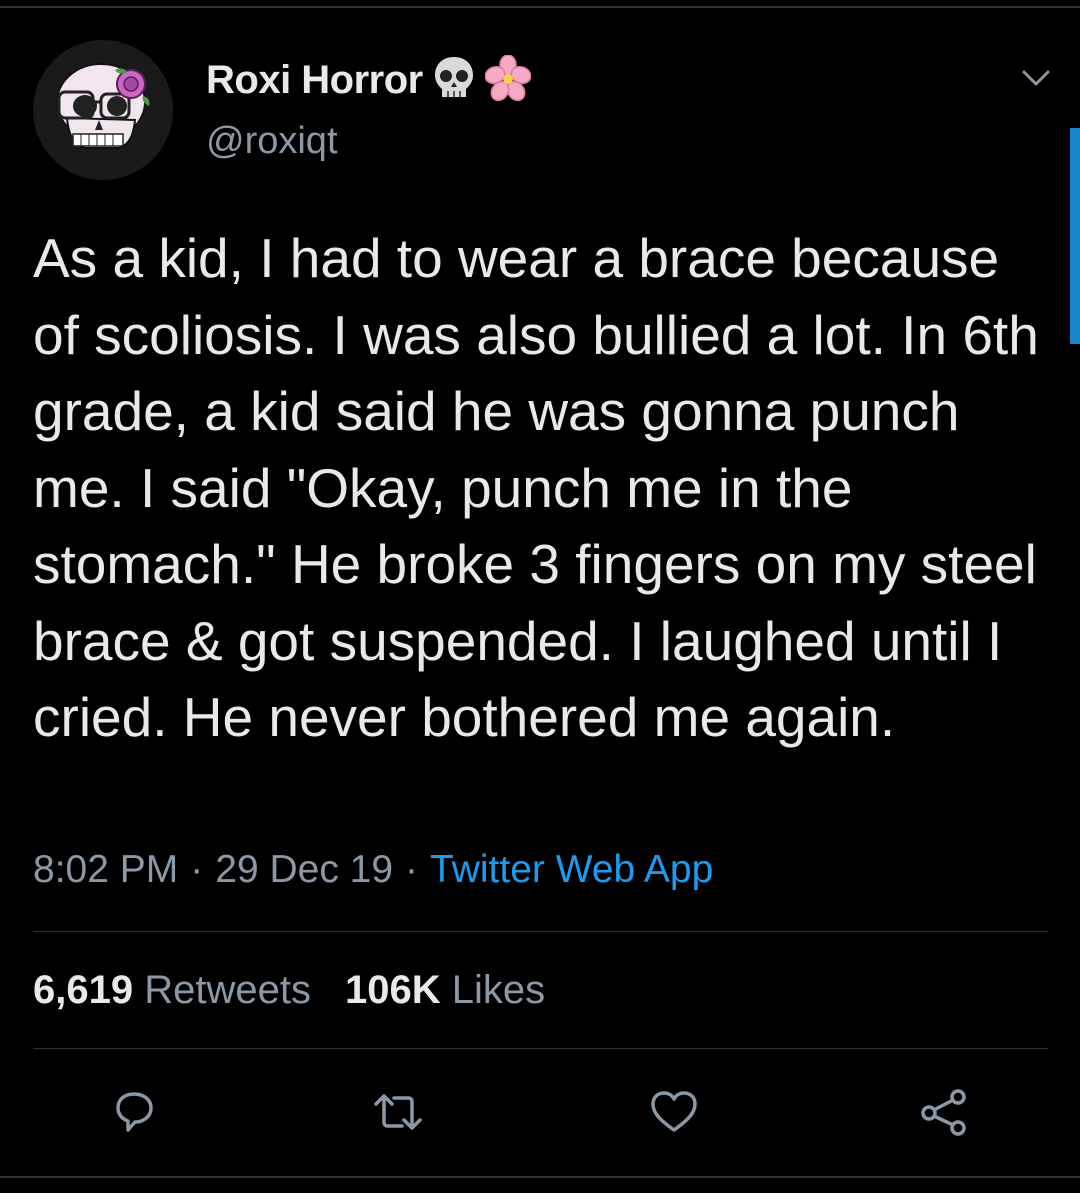 The width and height of the screenshot is (1080, 1193). I want to click on meta-divider, so click(540, 931).